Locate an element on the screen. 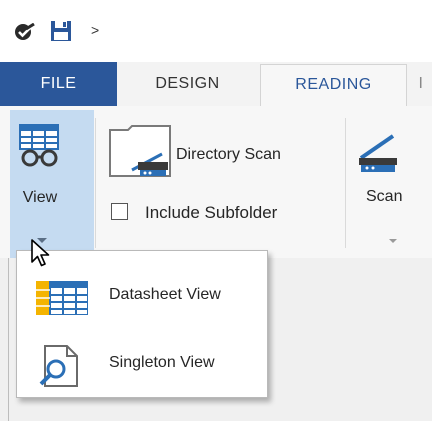 The image size is (432, 421). menu-item-datasheet-view: Datasheet View is located at coordinates (142, 293).